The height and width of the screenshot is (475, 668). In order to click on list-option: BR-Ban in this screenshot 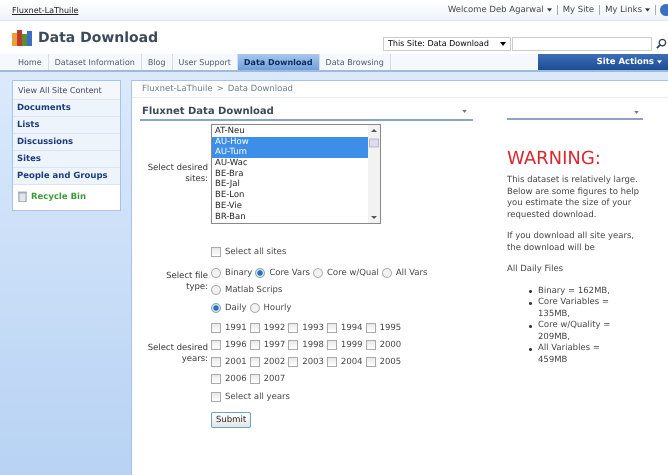, I will do `click(290, 217)`.